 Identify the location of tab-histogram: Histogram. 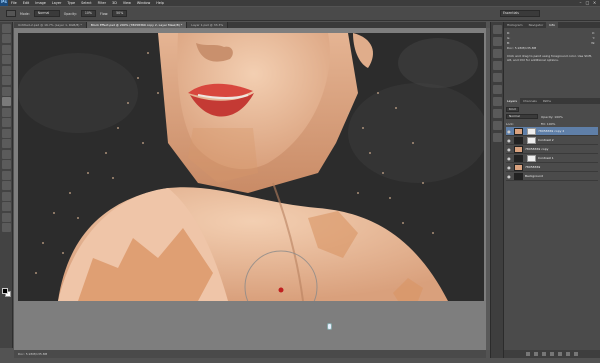
(515, 25).